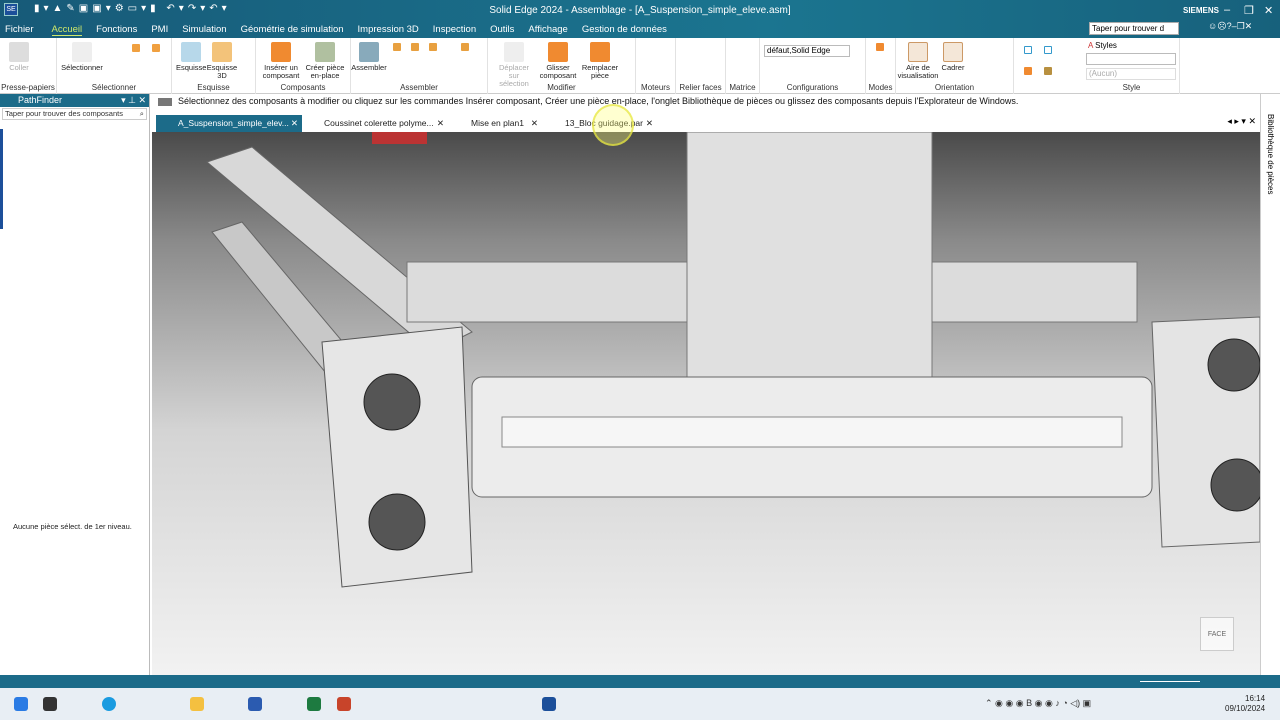 This screenshot has width=1280, height=720. I want to click on sketch-icon, so click(191, 52).